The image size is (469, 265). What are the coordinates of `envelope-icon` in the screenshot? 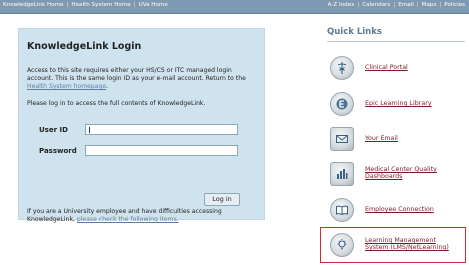 It's located at (342, 139).